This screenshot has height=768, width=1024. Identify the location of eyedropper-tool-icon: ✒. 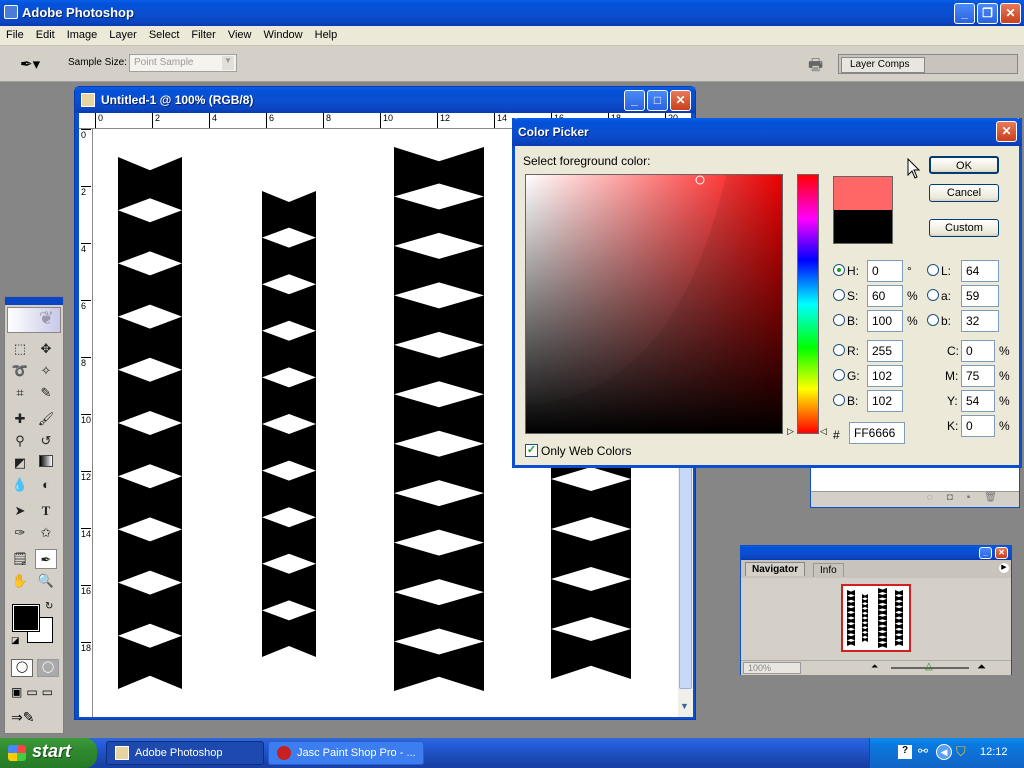
(46, 559).